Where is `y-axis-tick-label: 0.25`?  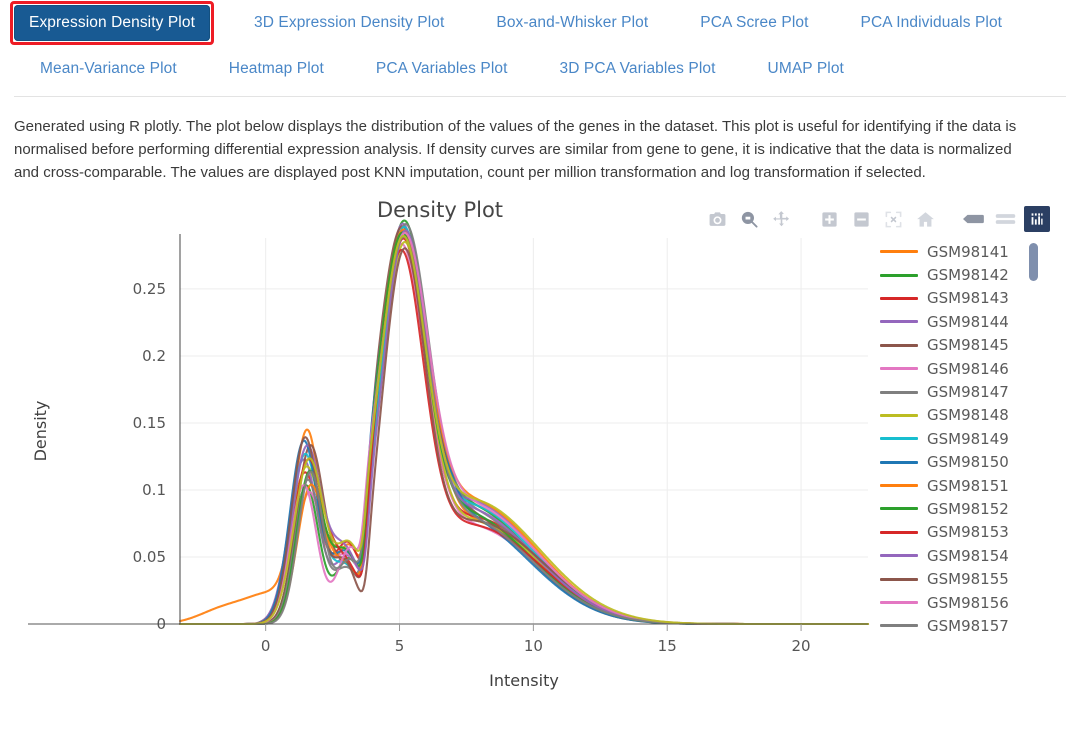 y-axis-tick-label: 0.25 is located at coordinates (149, 289).